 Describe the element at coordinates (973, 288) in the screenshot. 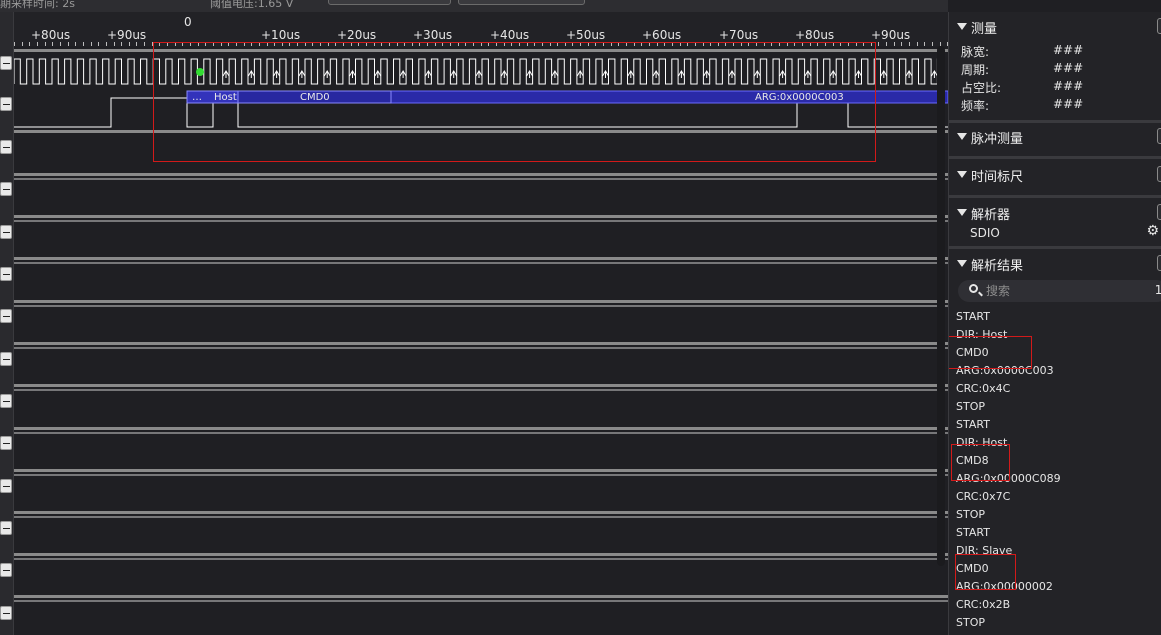

I see `search-icon` at that location.